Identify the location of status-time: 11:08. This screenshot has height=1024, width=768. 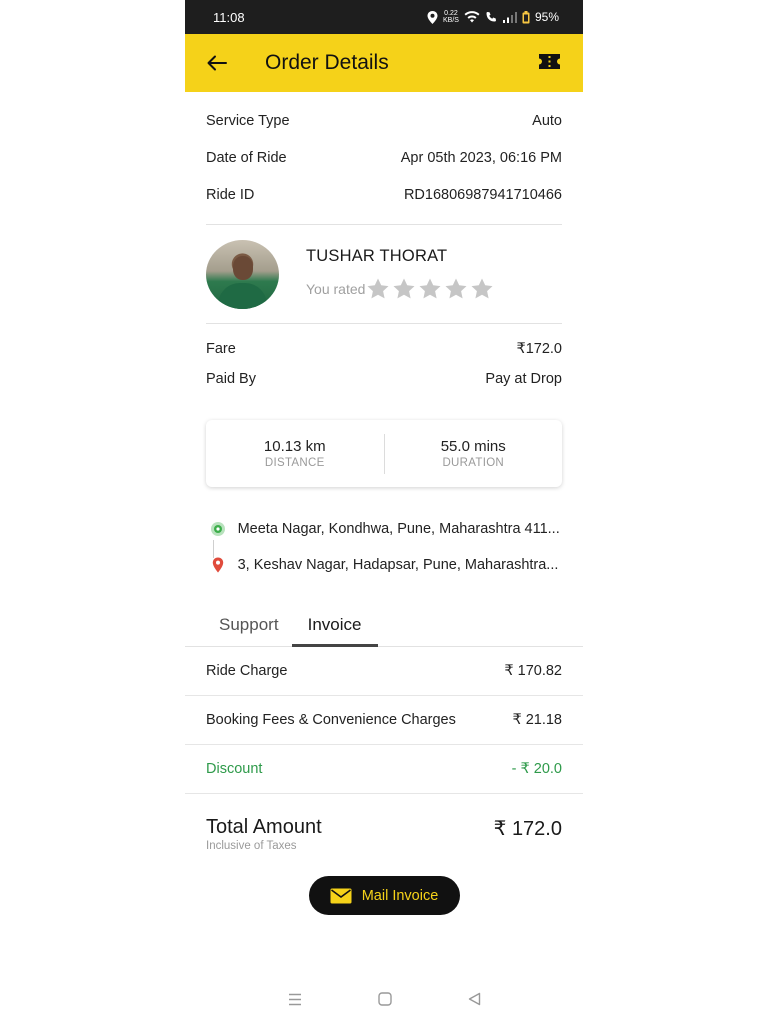
(229, 17).